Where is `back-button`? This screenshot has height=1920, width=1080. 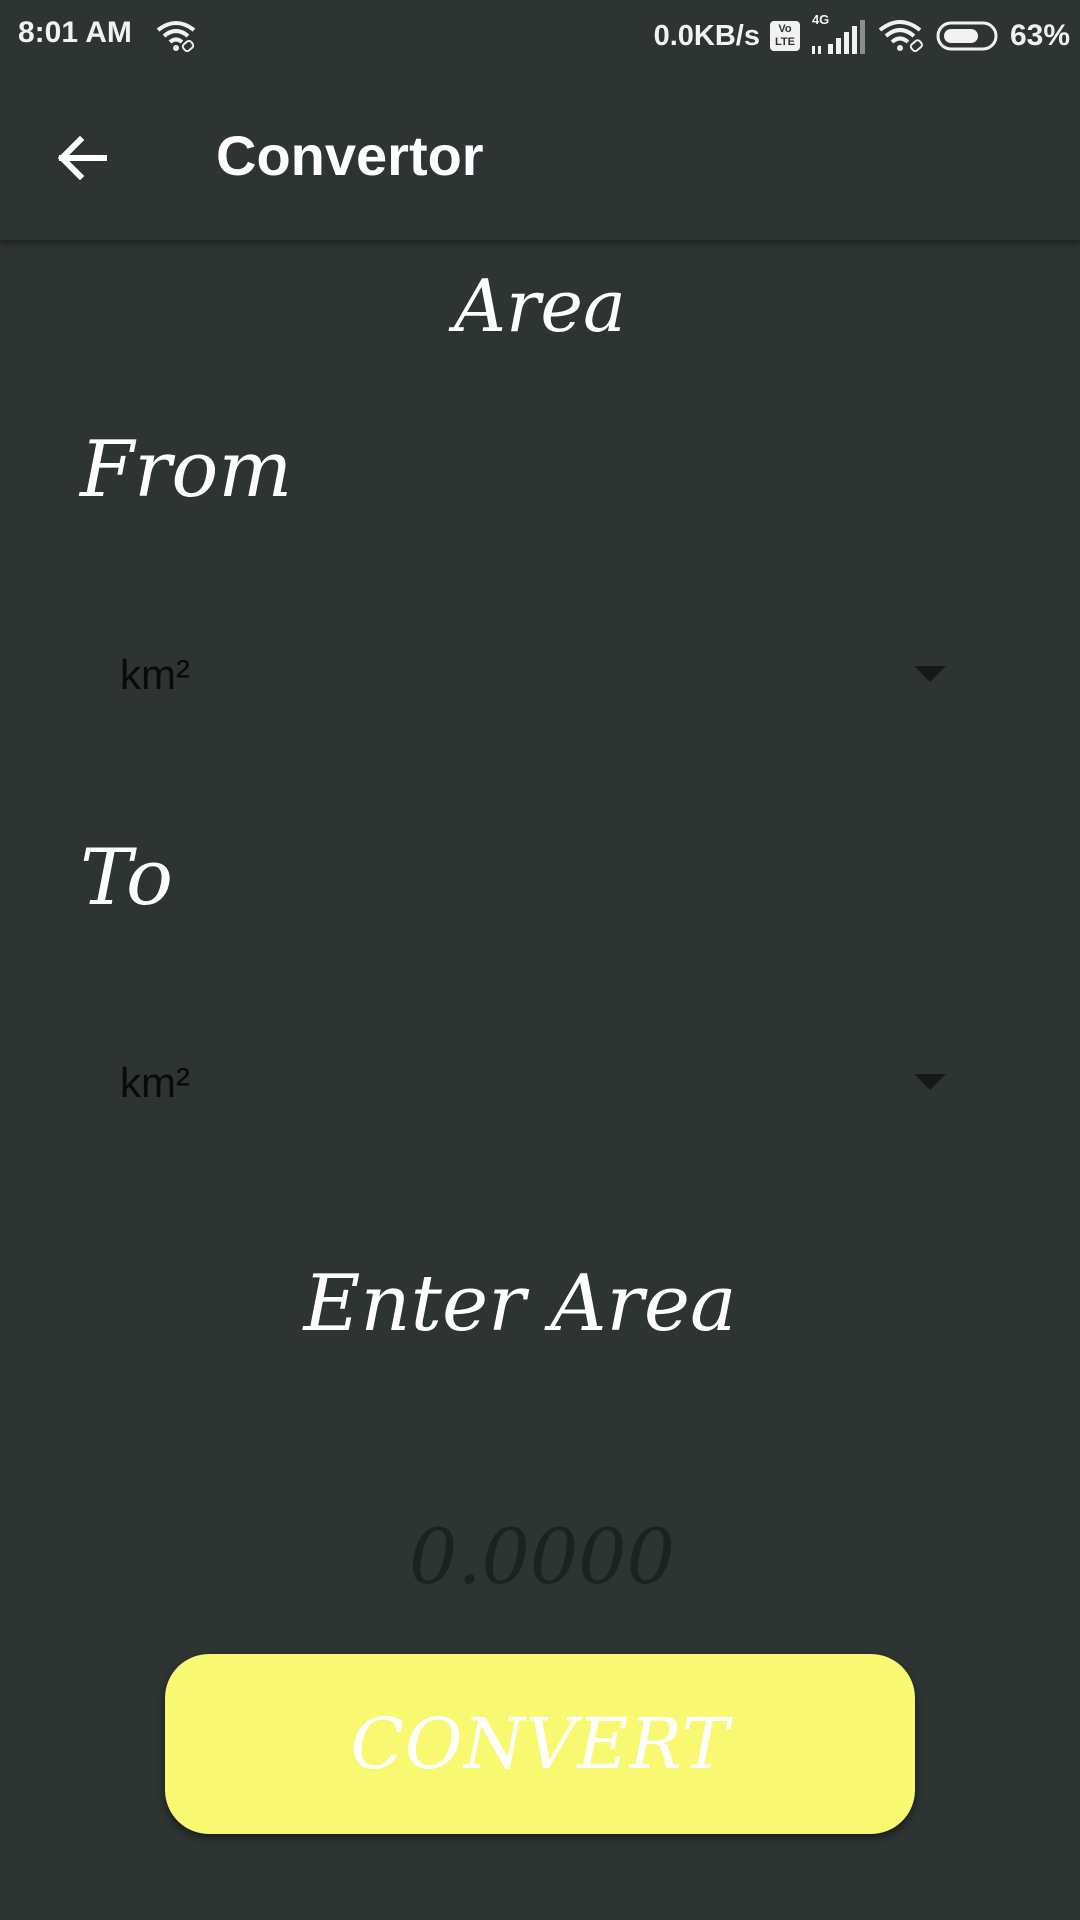 back-button is located at coordinates (82, 158).